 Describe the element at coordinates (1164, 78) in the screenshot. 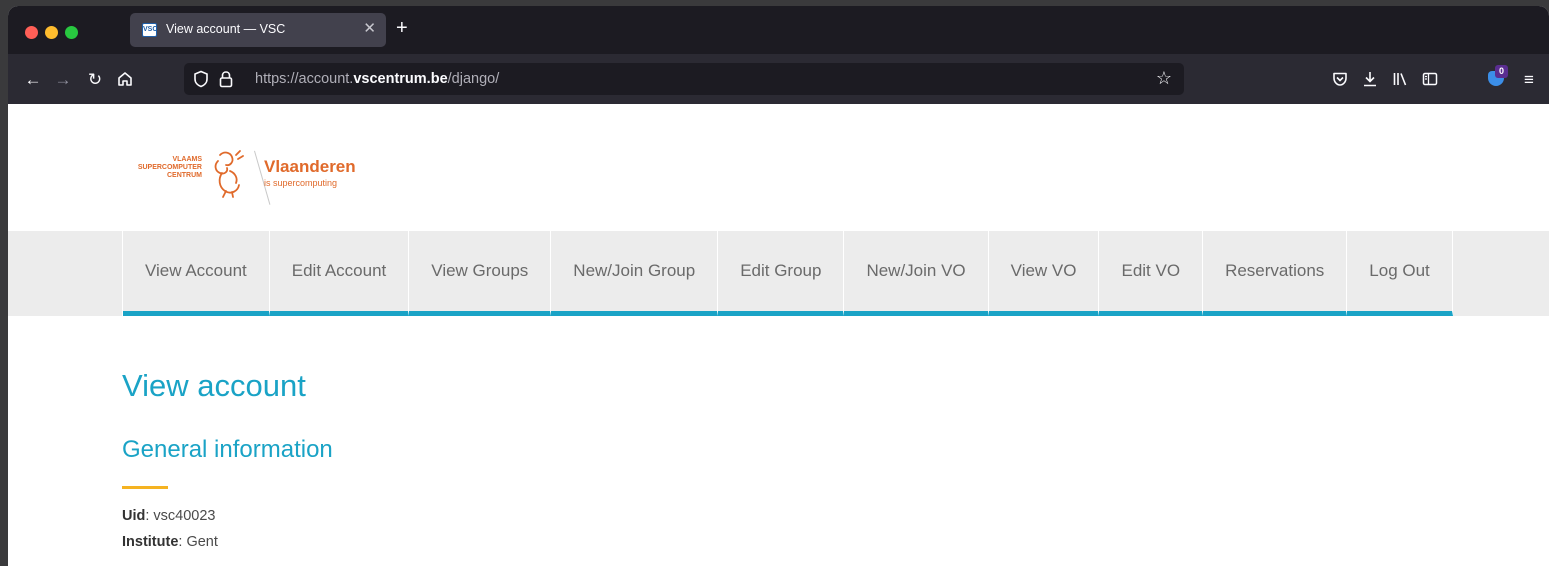

I see `bookmark-star-icon: ☆` at that location.